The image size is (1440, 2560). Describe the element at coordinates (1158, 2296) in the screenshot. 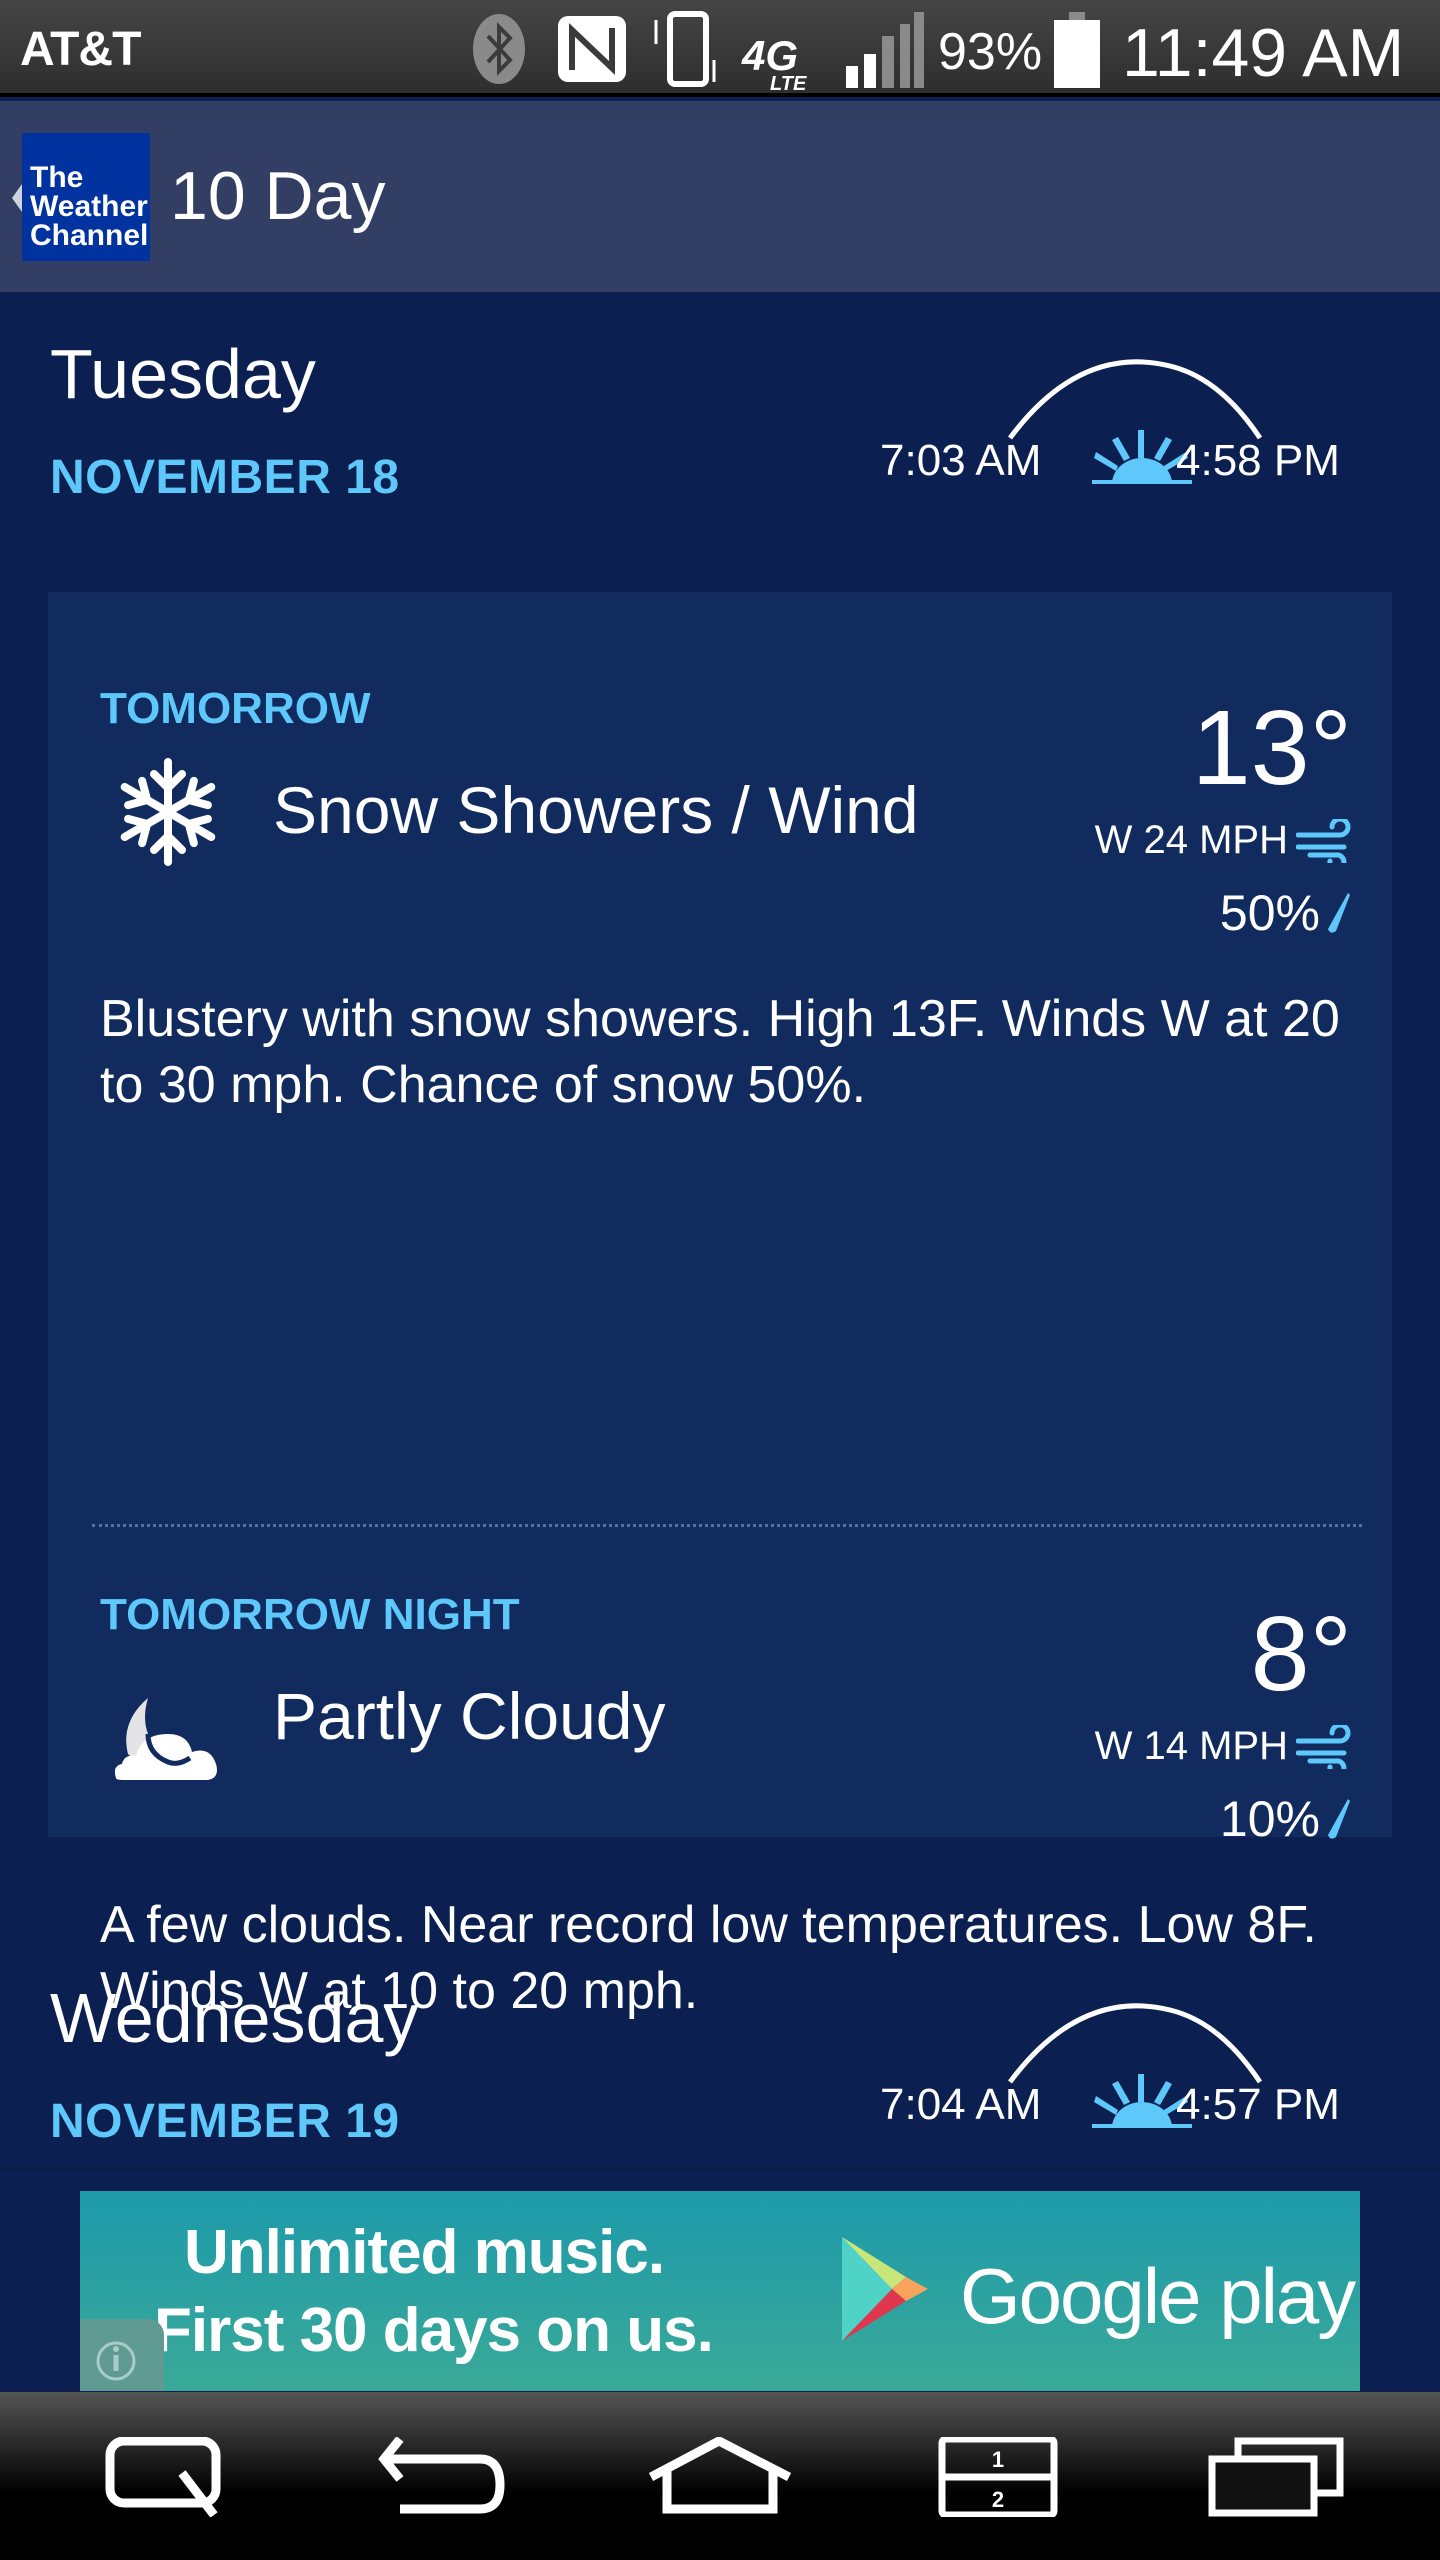

I see `ad-brand: Google play` at that location.